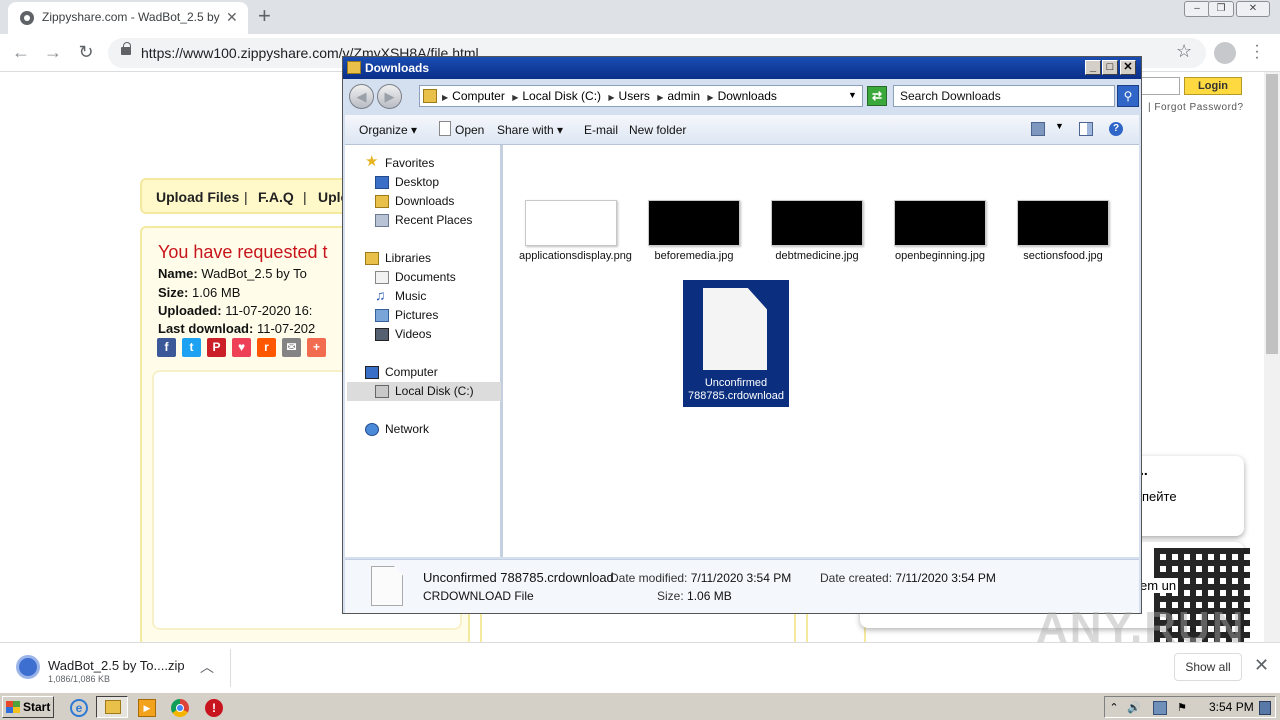  I want to click on internet-explorer-icon: e, so click(79, 708).